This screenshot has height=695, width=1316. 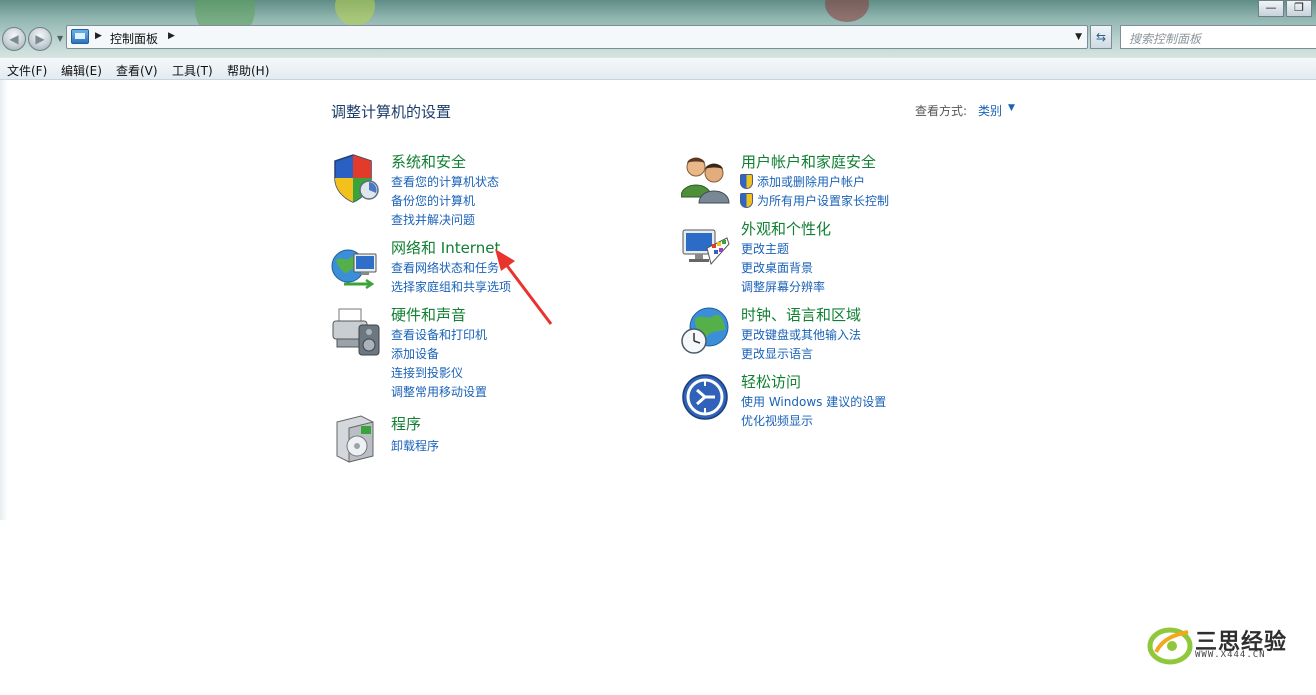 I want to click on view-by-dropdown: 类别, so click(x=990, y=110).